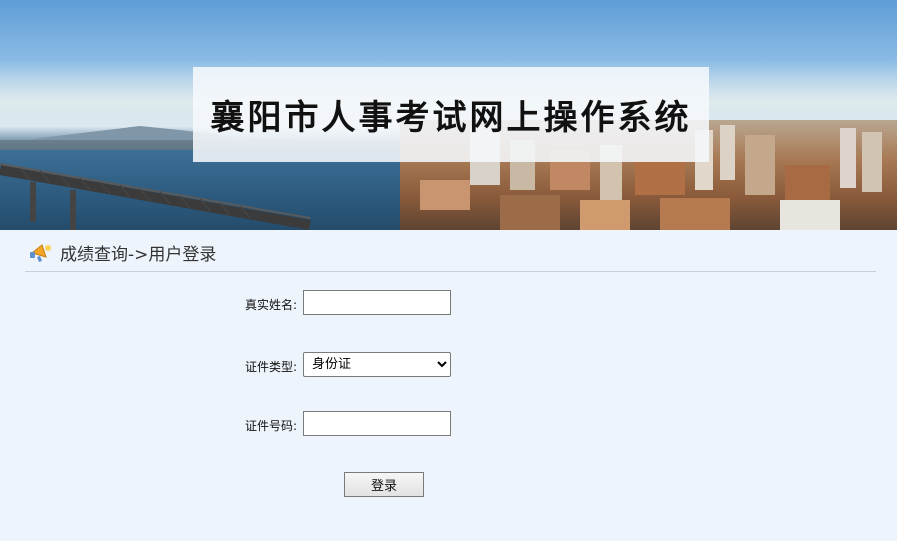  Describe the element at coordinates (377, 423) in the screenshot. I see `idnum-input` at that location.